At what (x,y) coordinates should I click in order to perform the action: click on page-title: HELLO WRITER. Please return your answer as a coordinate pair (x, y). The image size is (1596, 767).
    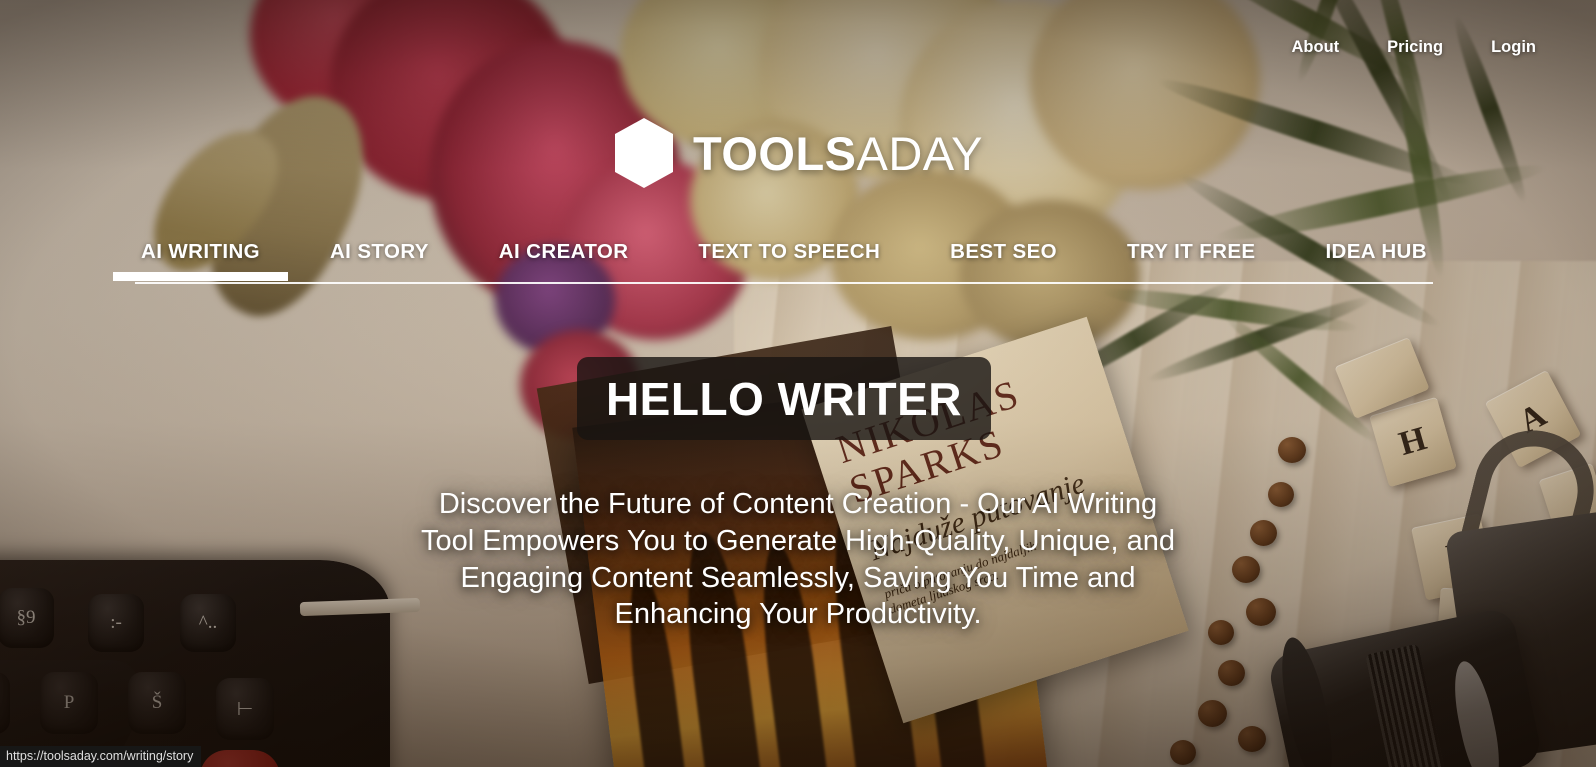
    Looking at the image, I should click on (784, 398).